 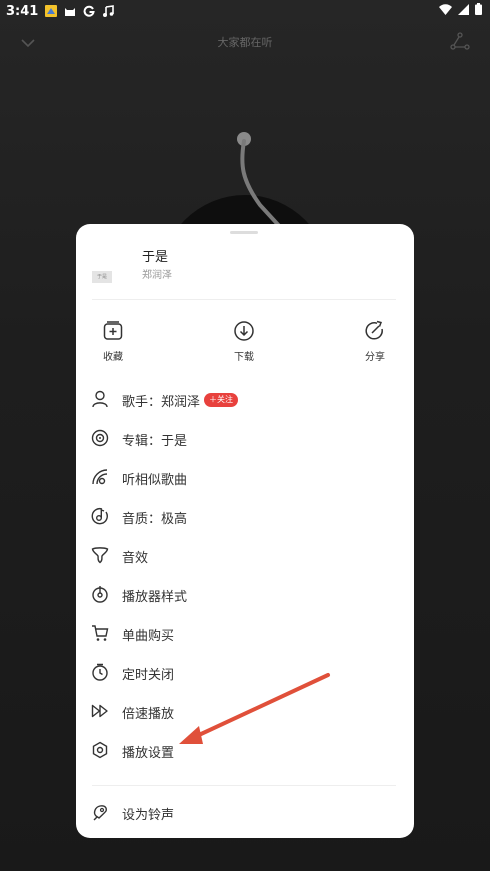 I want to click on player-top-bar: 大家都在听, so click(x=245, y=41).